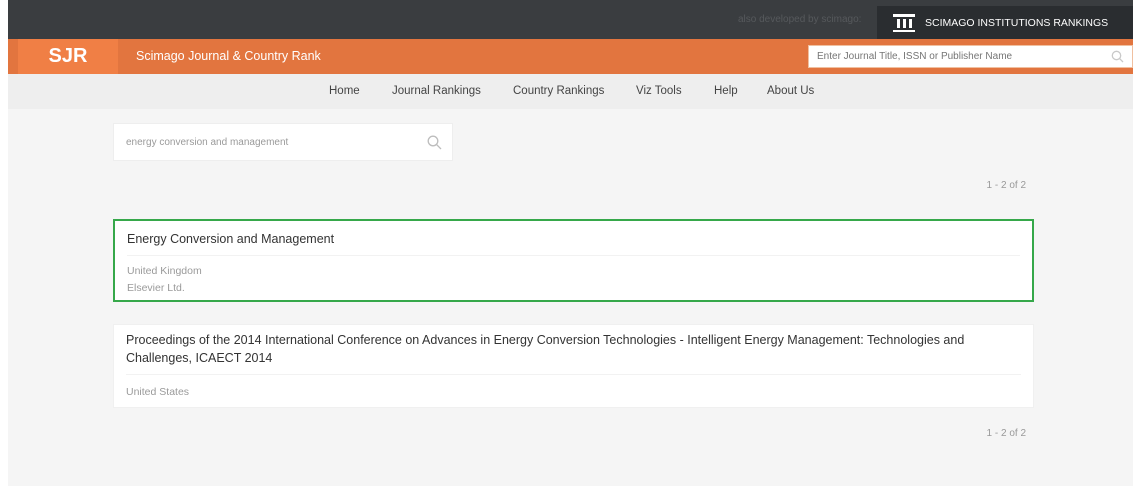 Image resolution: width=1133 pixels, height=486 pixels. What do you see at coordinates (904, 22) in the screenshot?
I see `institution-building-icon` at bounding box center [904, 22].